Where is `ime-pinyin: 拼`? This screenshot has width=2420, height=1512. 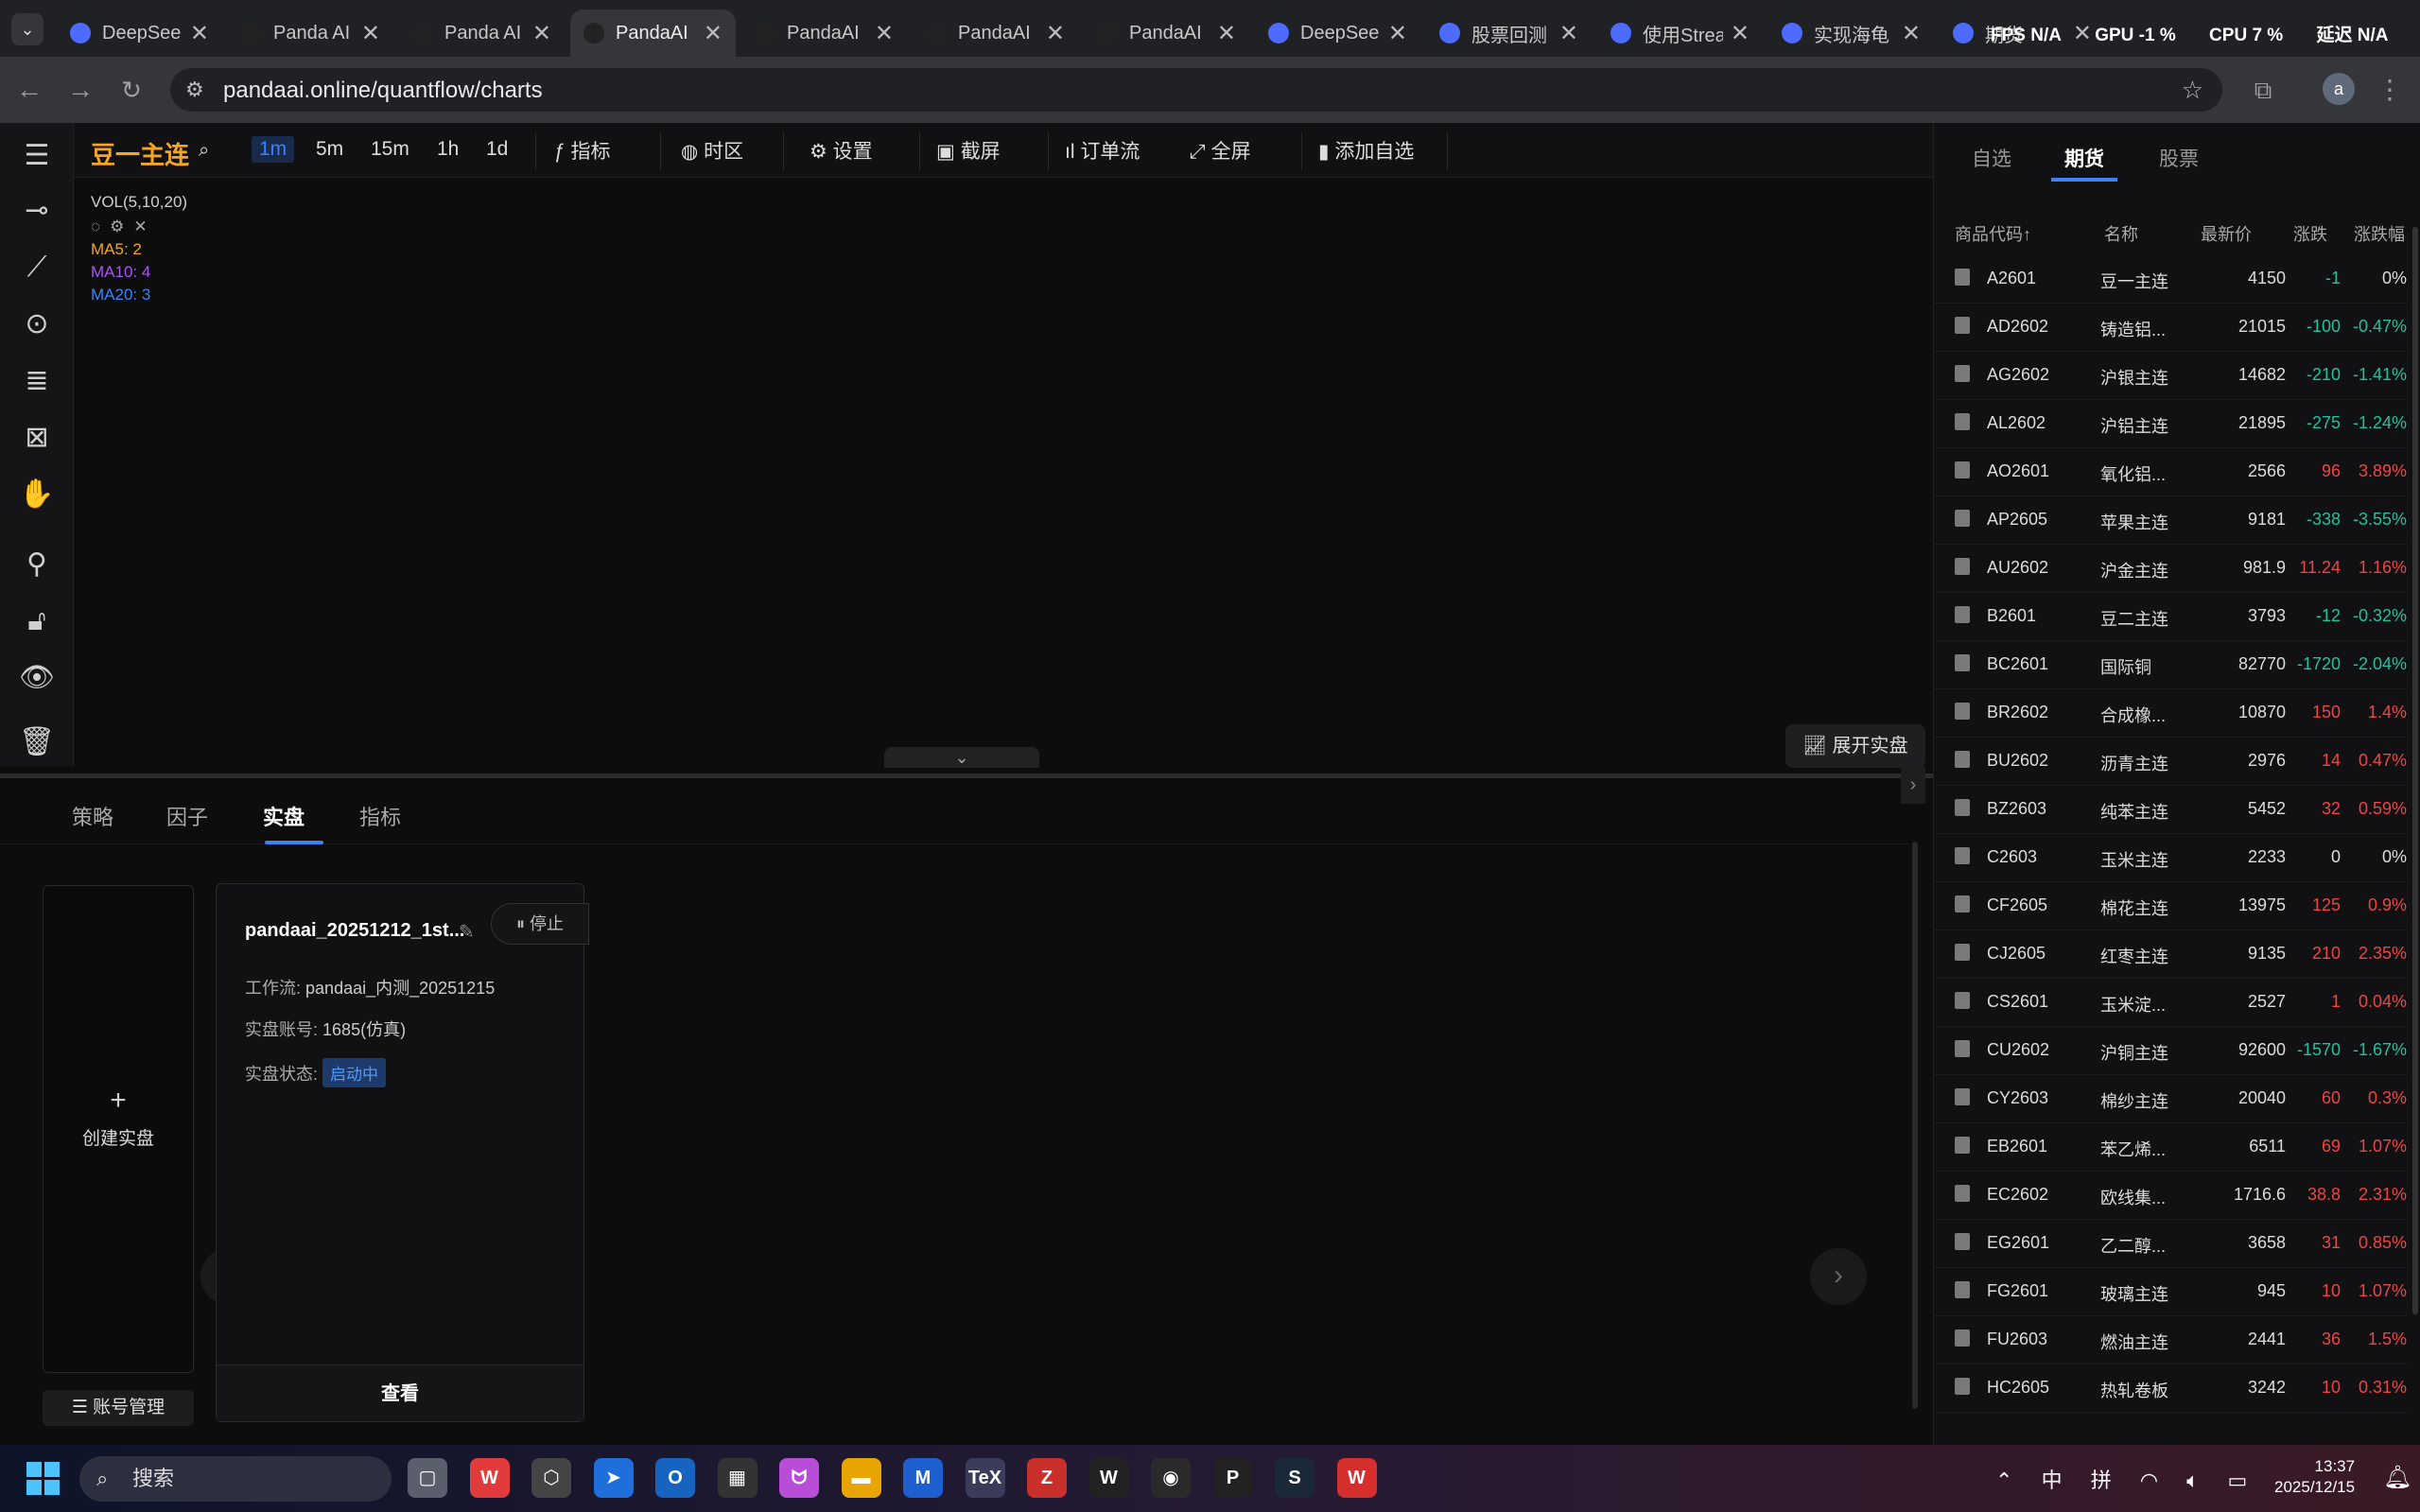 ime-pinyin: 拼 is located at coordinates (2101, 1480).